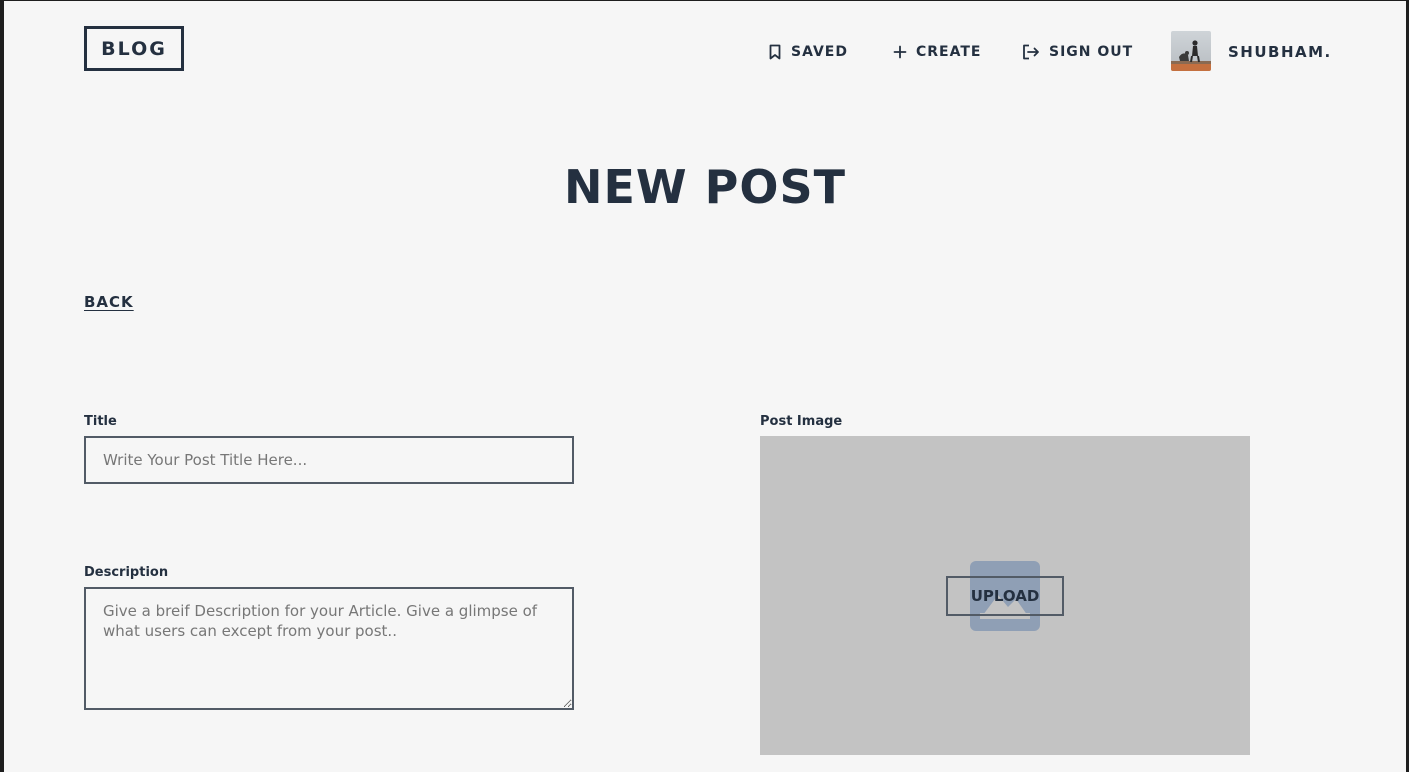  I want to click on nav-create-label: CREATE, so click(949, 52).